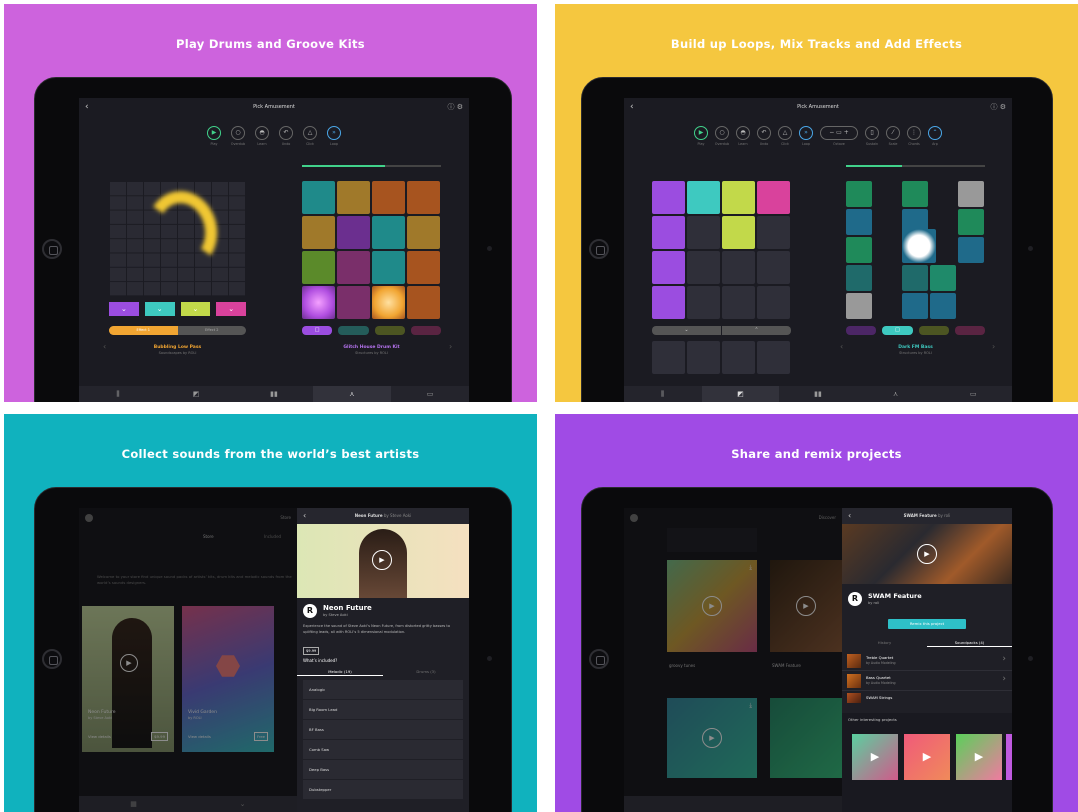 This screenshot has width=1078, height=812. Describe the element at coordinates (969, 330) in the screenshot. I see `selector-pink` at that location.